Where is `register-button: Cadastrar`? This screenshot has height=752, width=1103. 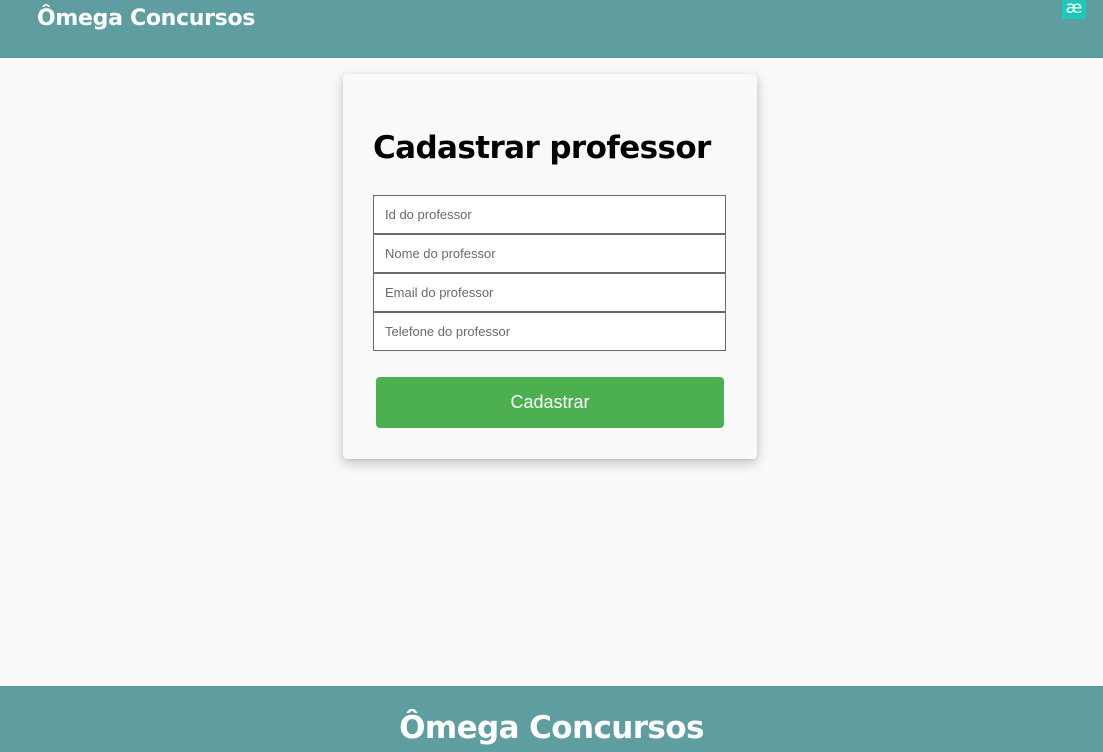 register-button: Cadastrar is located at coordinates (550, 402).